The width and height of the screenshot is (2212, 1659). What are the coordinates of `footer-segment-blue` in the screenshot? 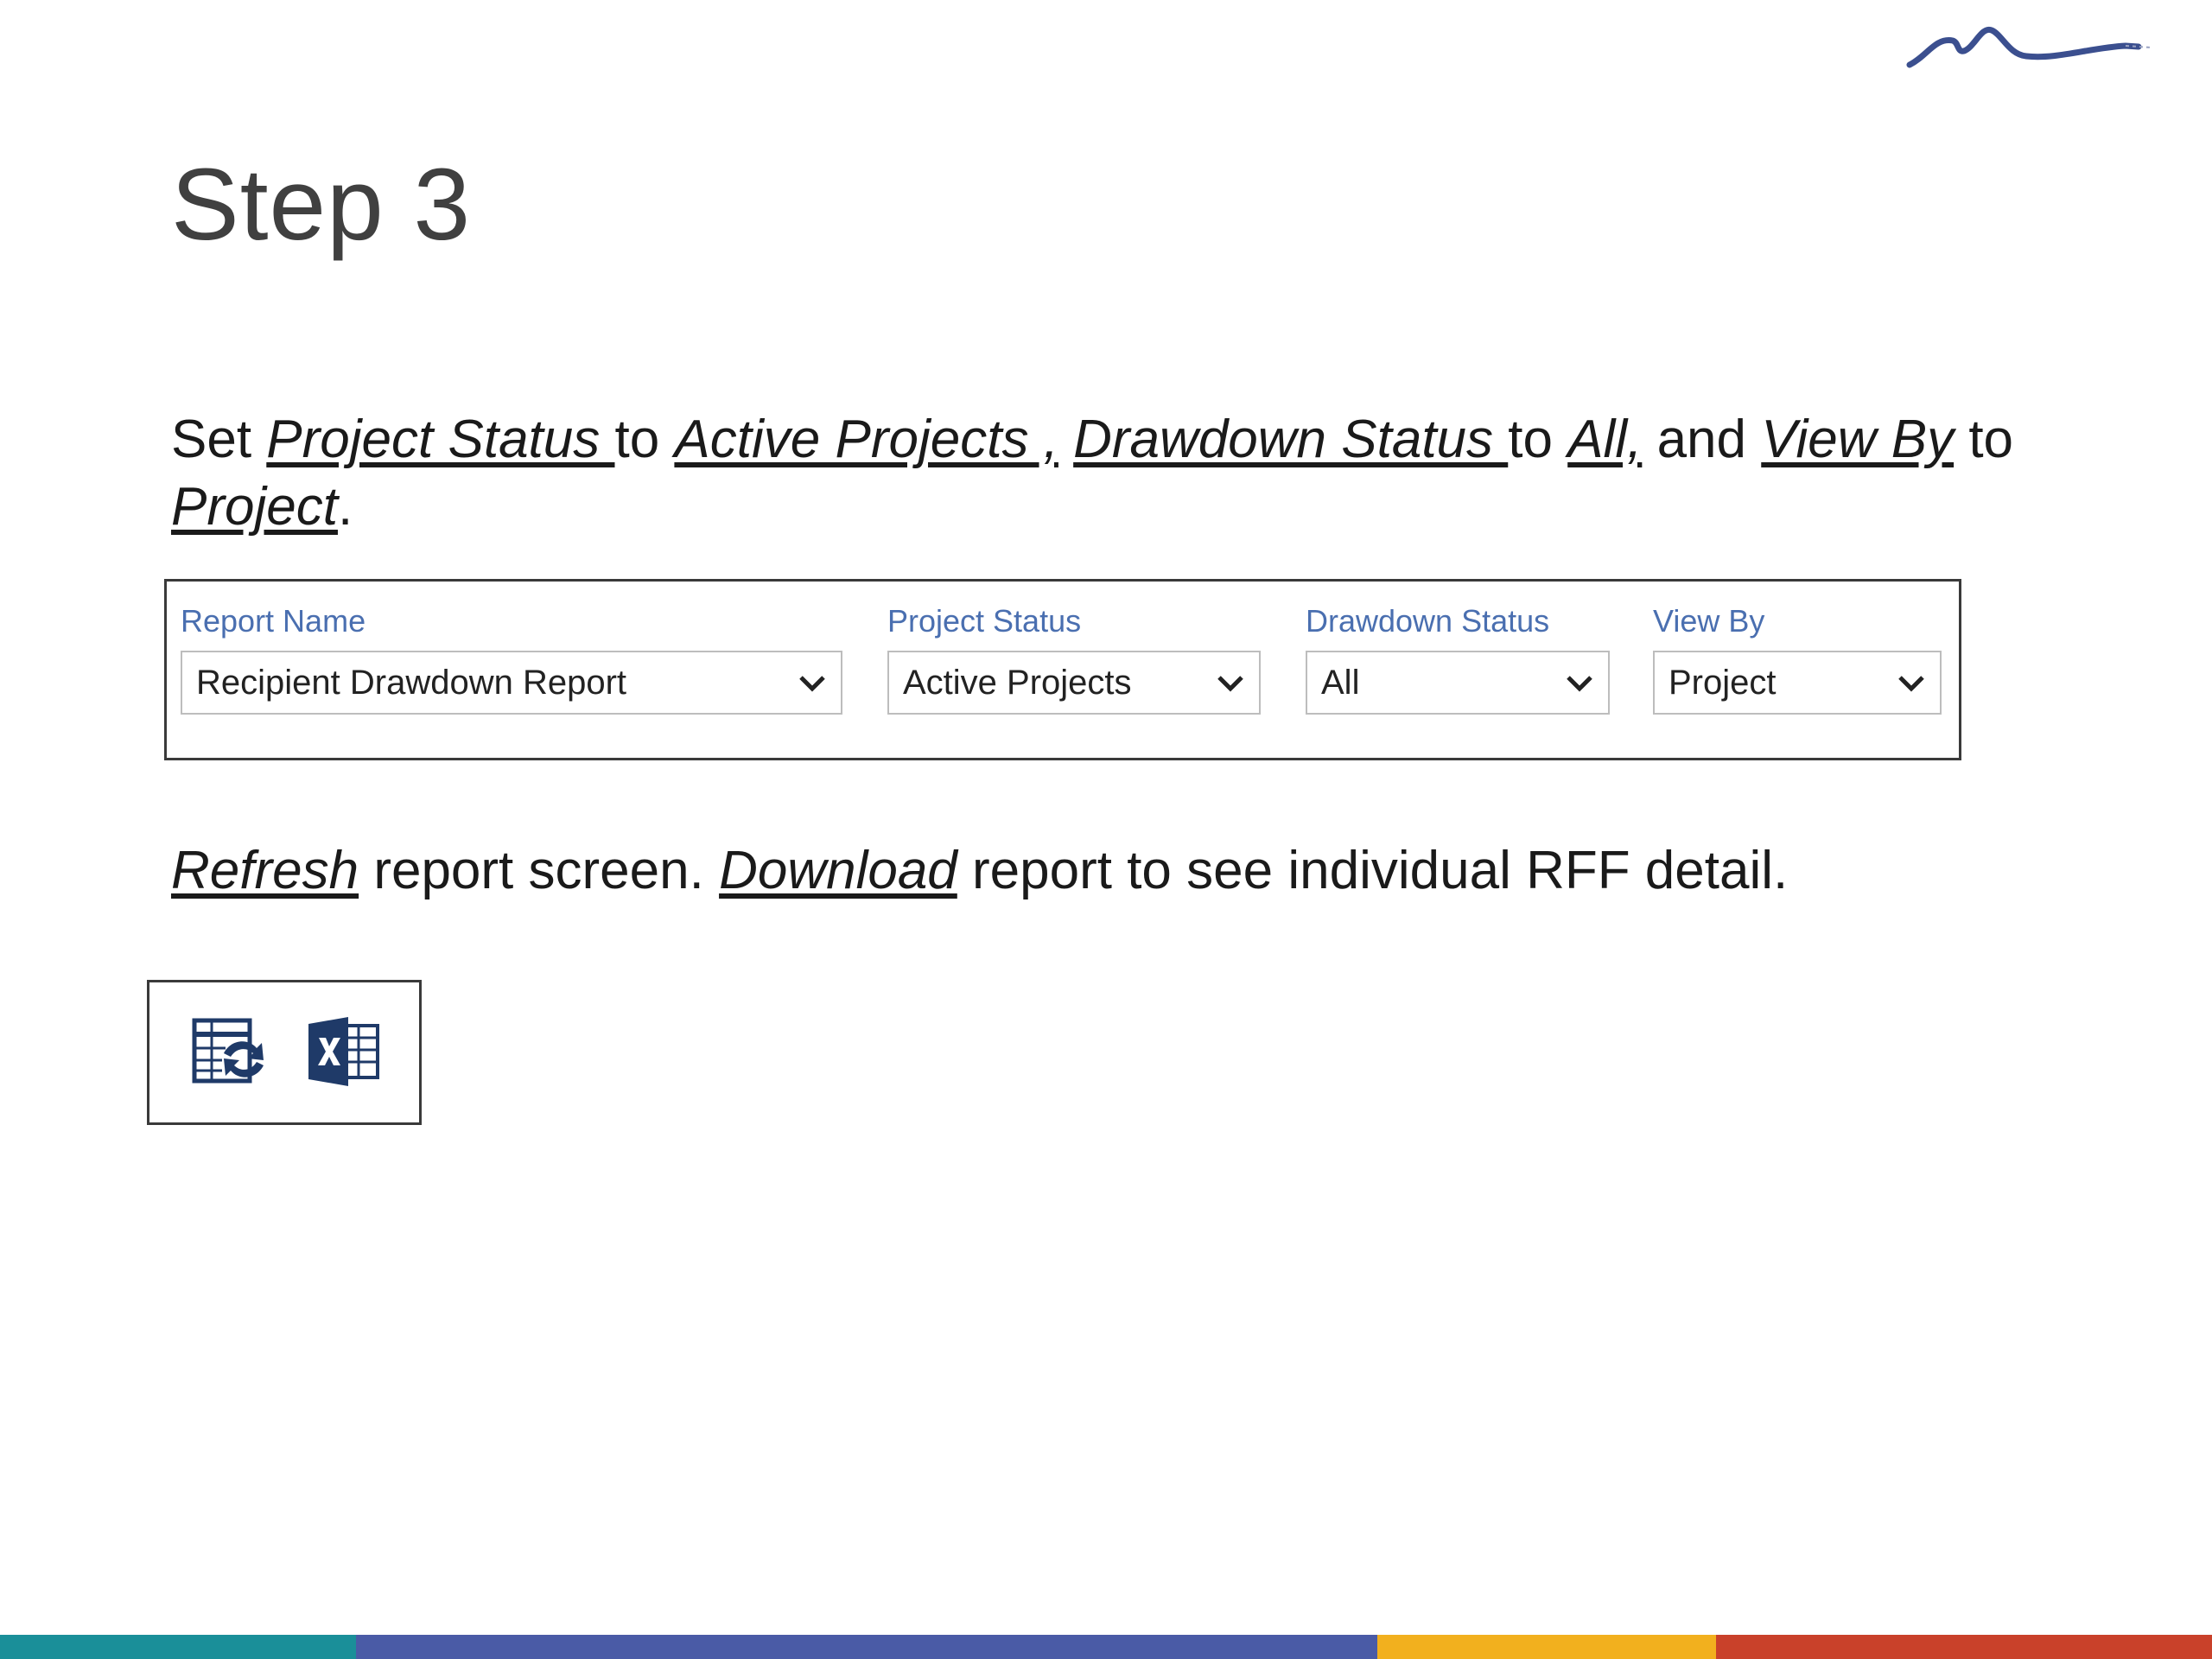 It's located at (866, 1647).